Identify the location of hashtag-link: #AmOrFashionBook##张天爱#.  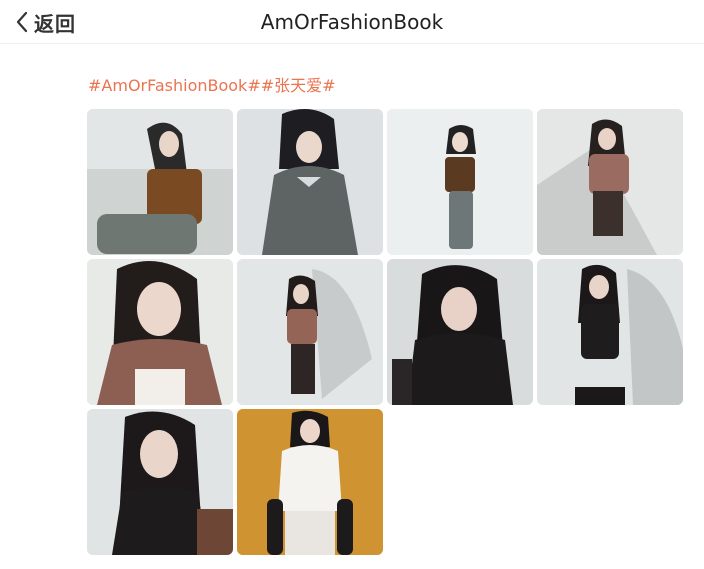
(212, 84).